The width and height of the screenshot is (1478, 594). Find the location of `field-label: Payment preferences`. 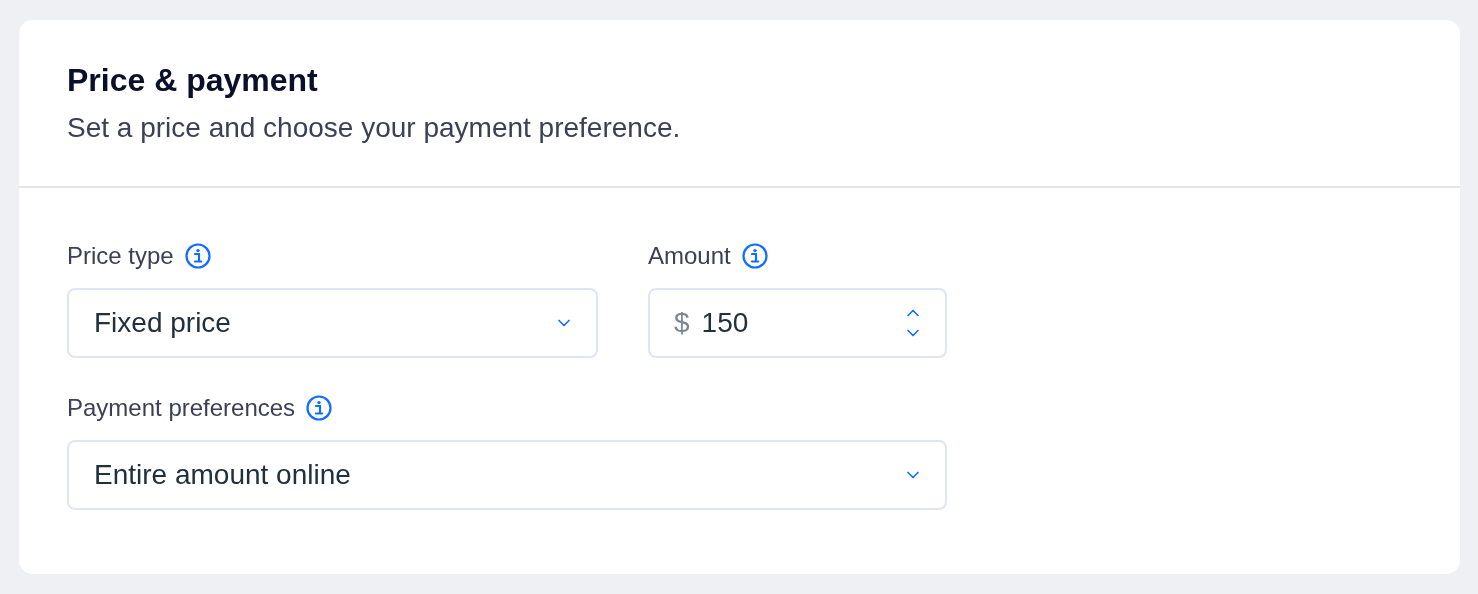

field-label: Payment preferences is located at coordinates (181, 408).